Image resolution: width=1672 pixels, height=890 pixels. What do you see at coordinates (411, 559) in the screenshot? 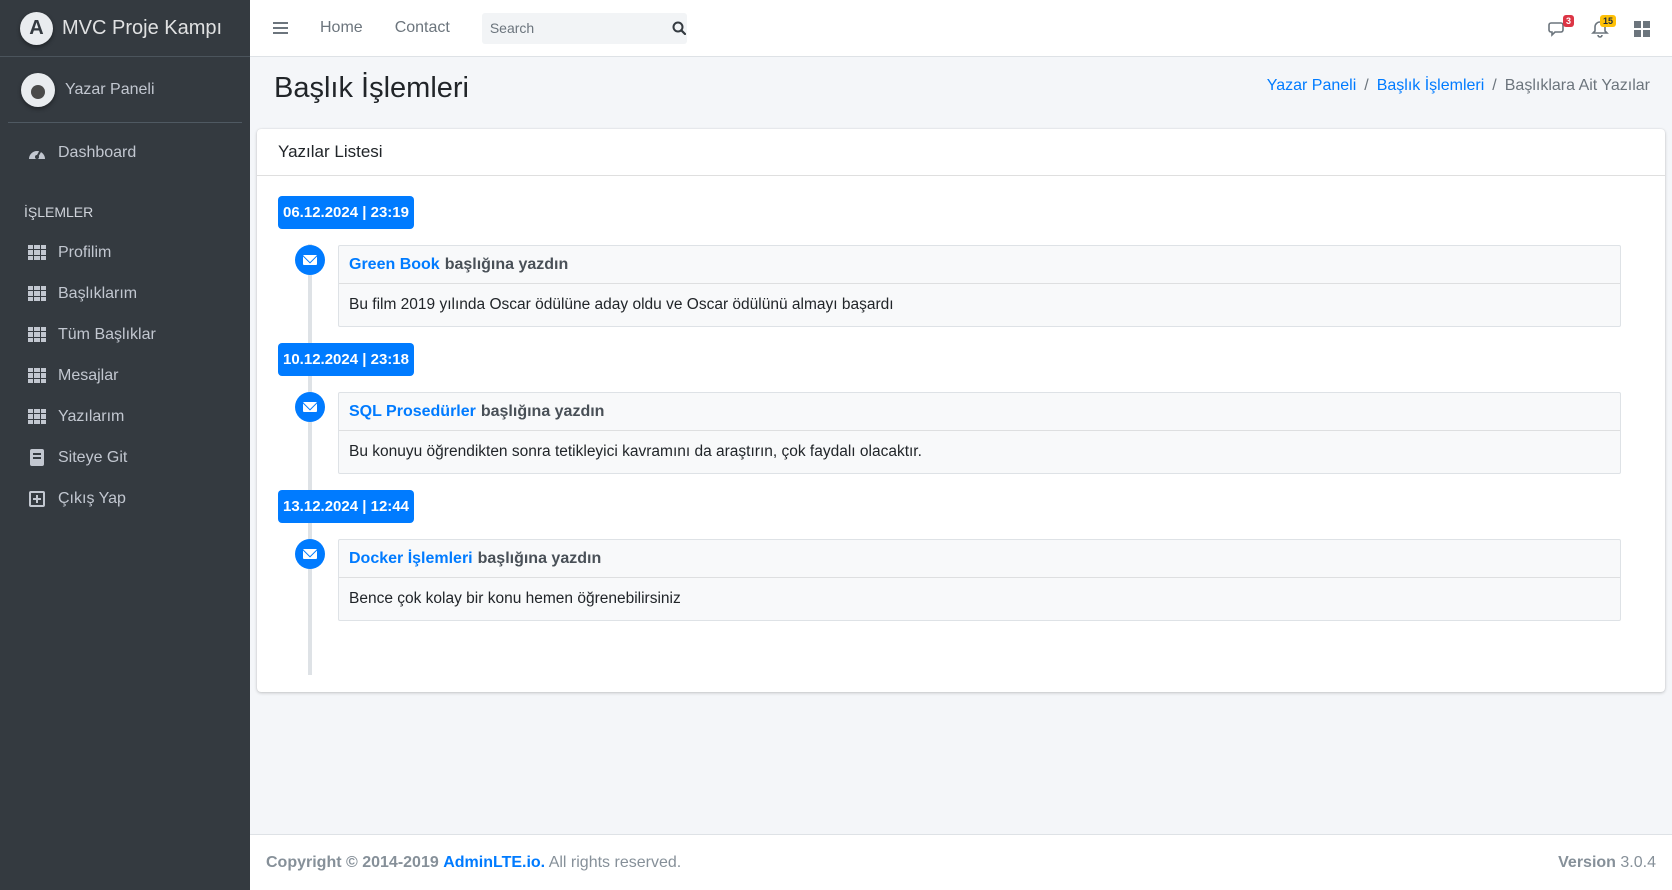
I see `heading-link: Docker İşlemleri` at bounding box center [411, 559].